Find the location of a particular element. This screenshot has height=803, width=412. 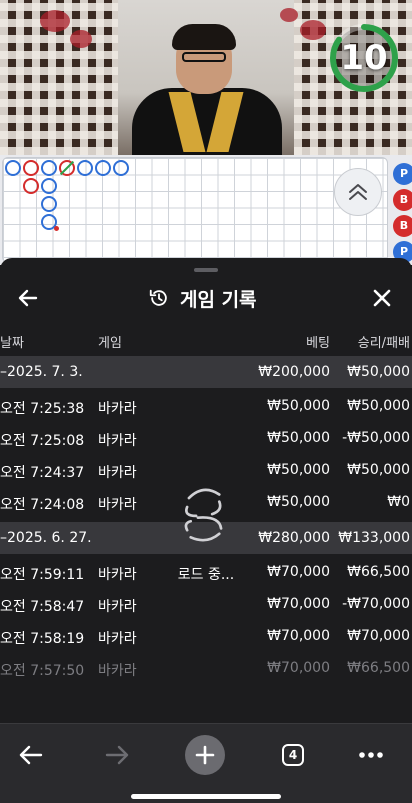

group-date: –2025. 6. 27. is located at coordinates (46, 538).